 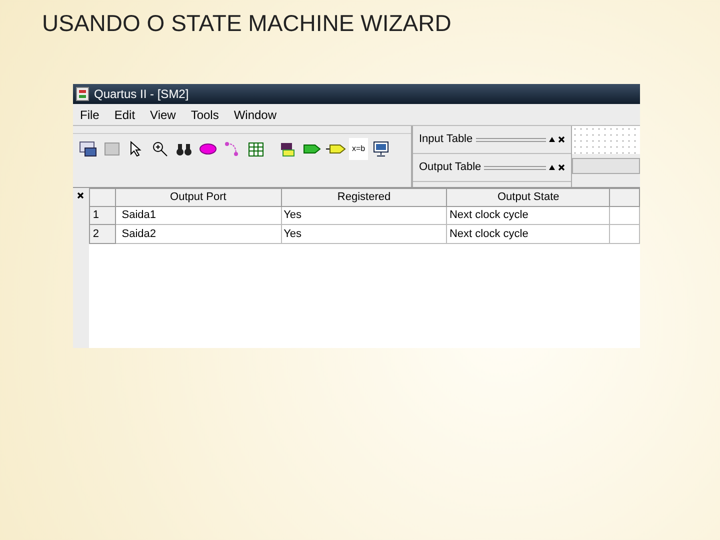 What do you see at coordinates (198, 234) in the screenshot?
I see `table-cell: Saida2` at bounding box center [198, 234].